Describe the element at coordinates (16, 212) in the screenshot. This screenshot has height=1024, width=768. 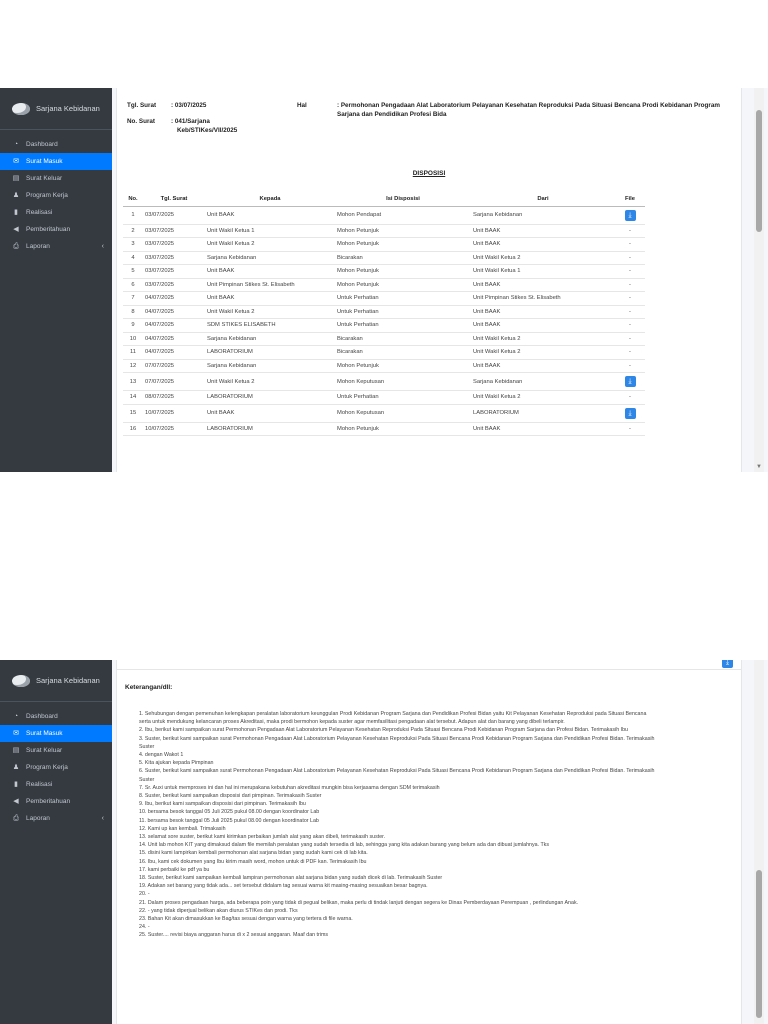
I see `file-icon: ▮` at that location.